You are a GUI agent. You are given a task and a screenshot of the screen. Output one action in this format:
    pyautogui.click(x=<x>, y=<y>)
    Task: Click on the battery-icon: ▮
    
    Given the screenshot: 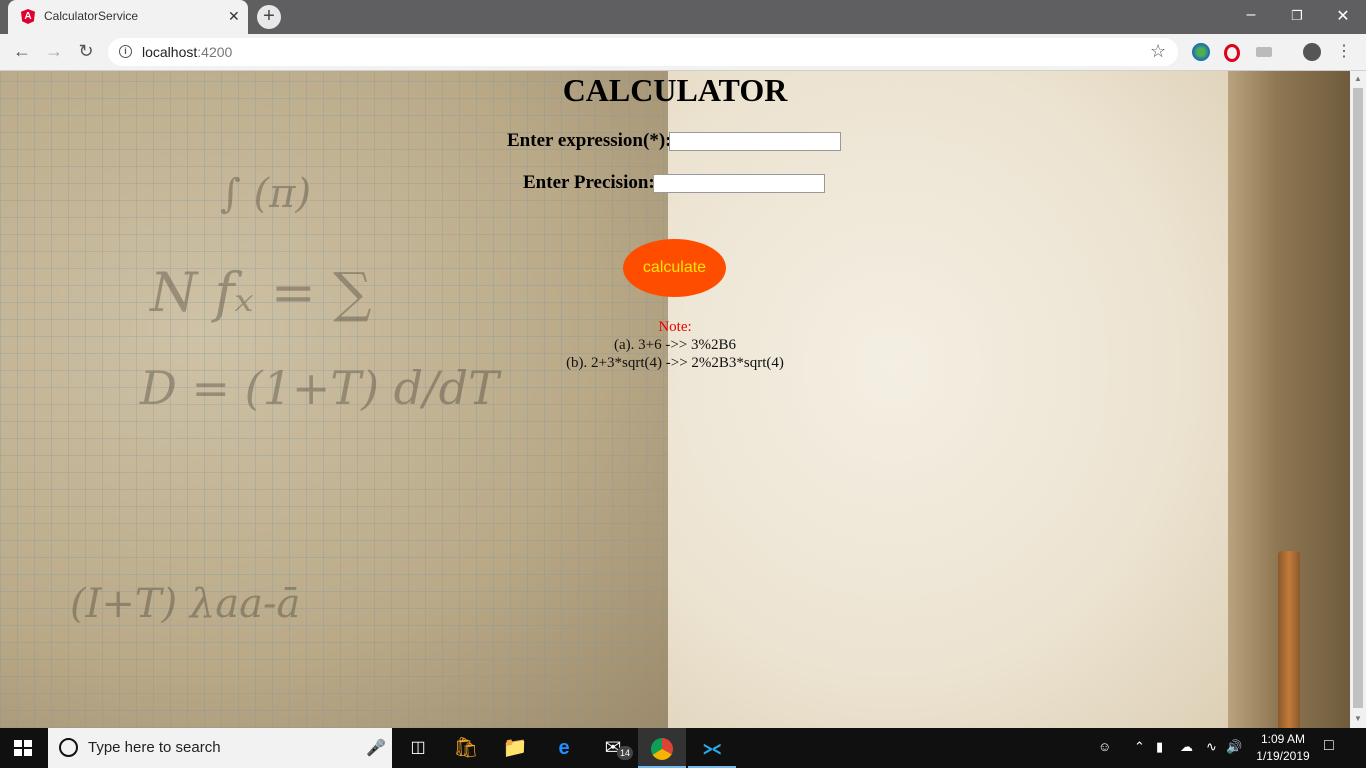 What is the action you would take?
    pyautogui.click(x=1159, y=747)
    